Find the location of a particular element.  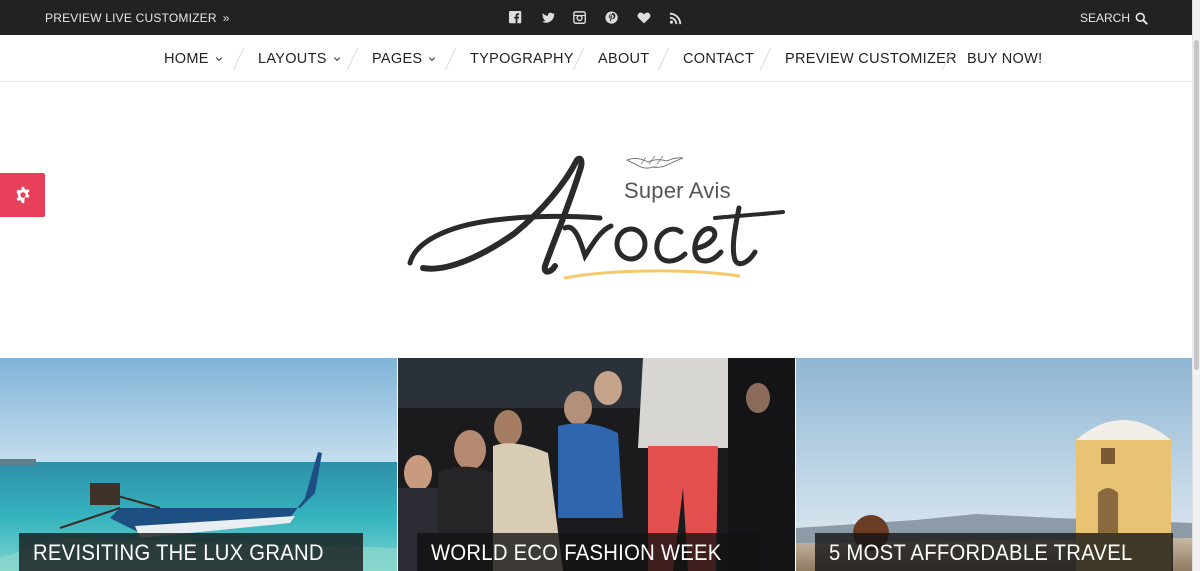

pinterest-icon is located at coordinates (621, 18).